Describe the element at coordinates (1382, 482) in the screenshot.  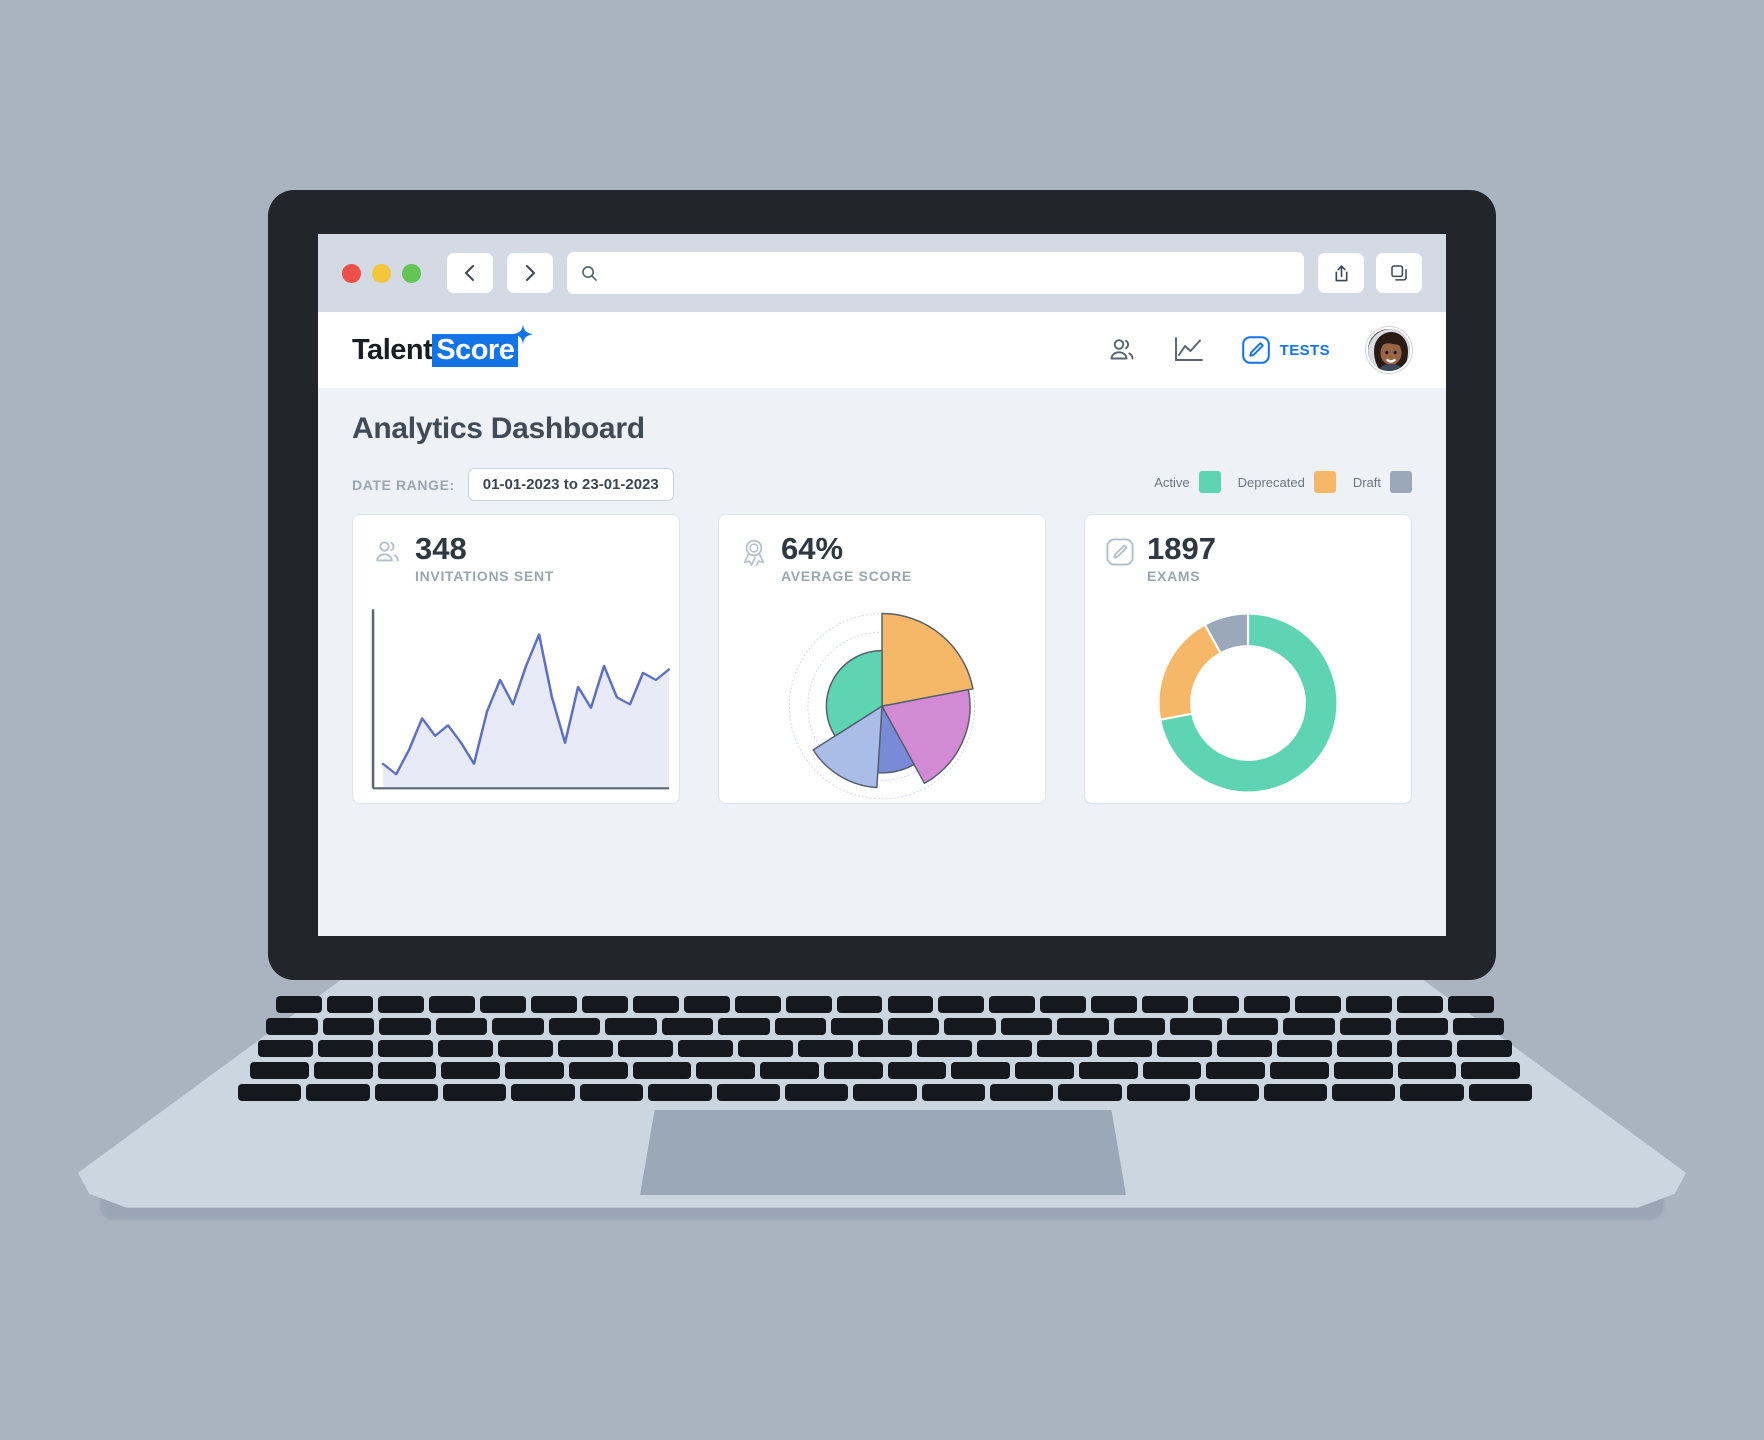
I see `legend-item-draft: Draft` at that location.